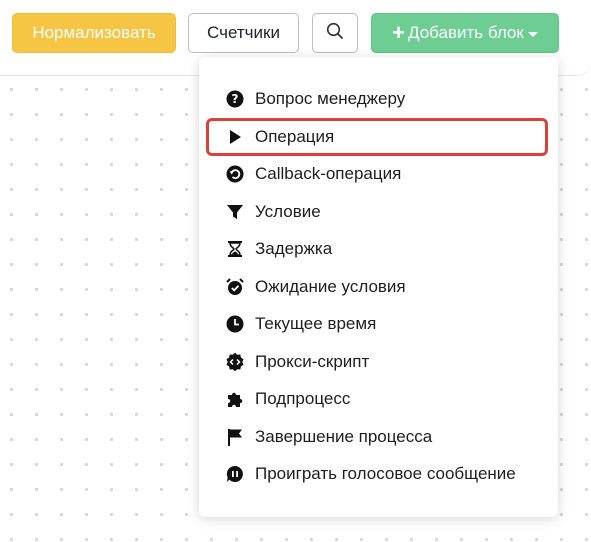 This screenshot has width=591, height=542. I want to click on menu-item-play-voice-message: Проиграть голосовое сообщение, so click(378, 473).